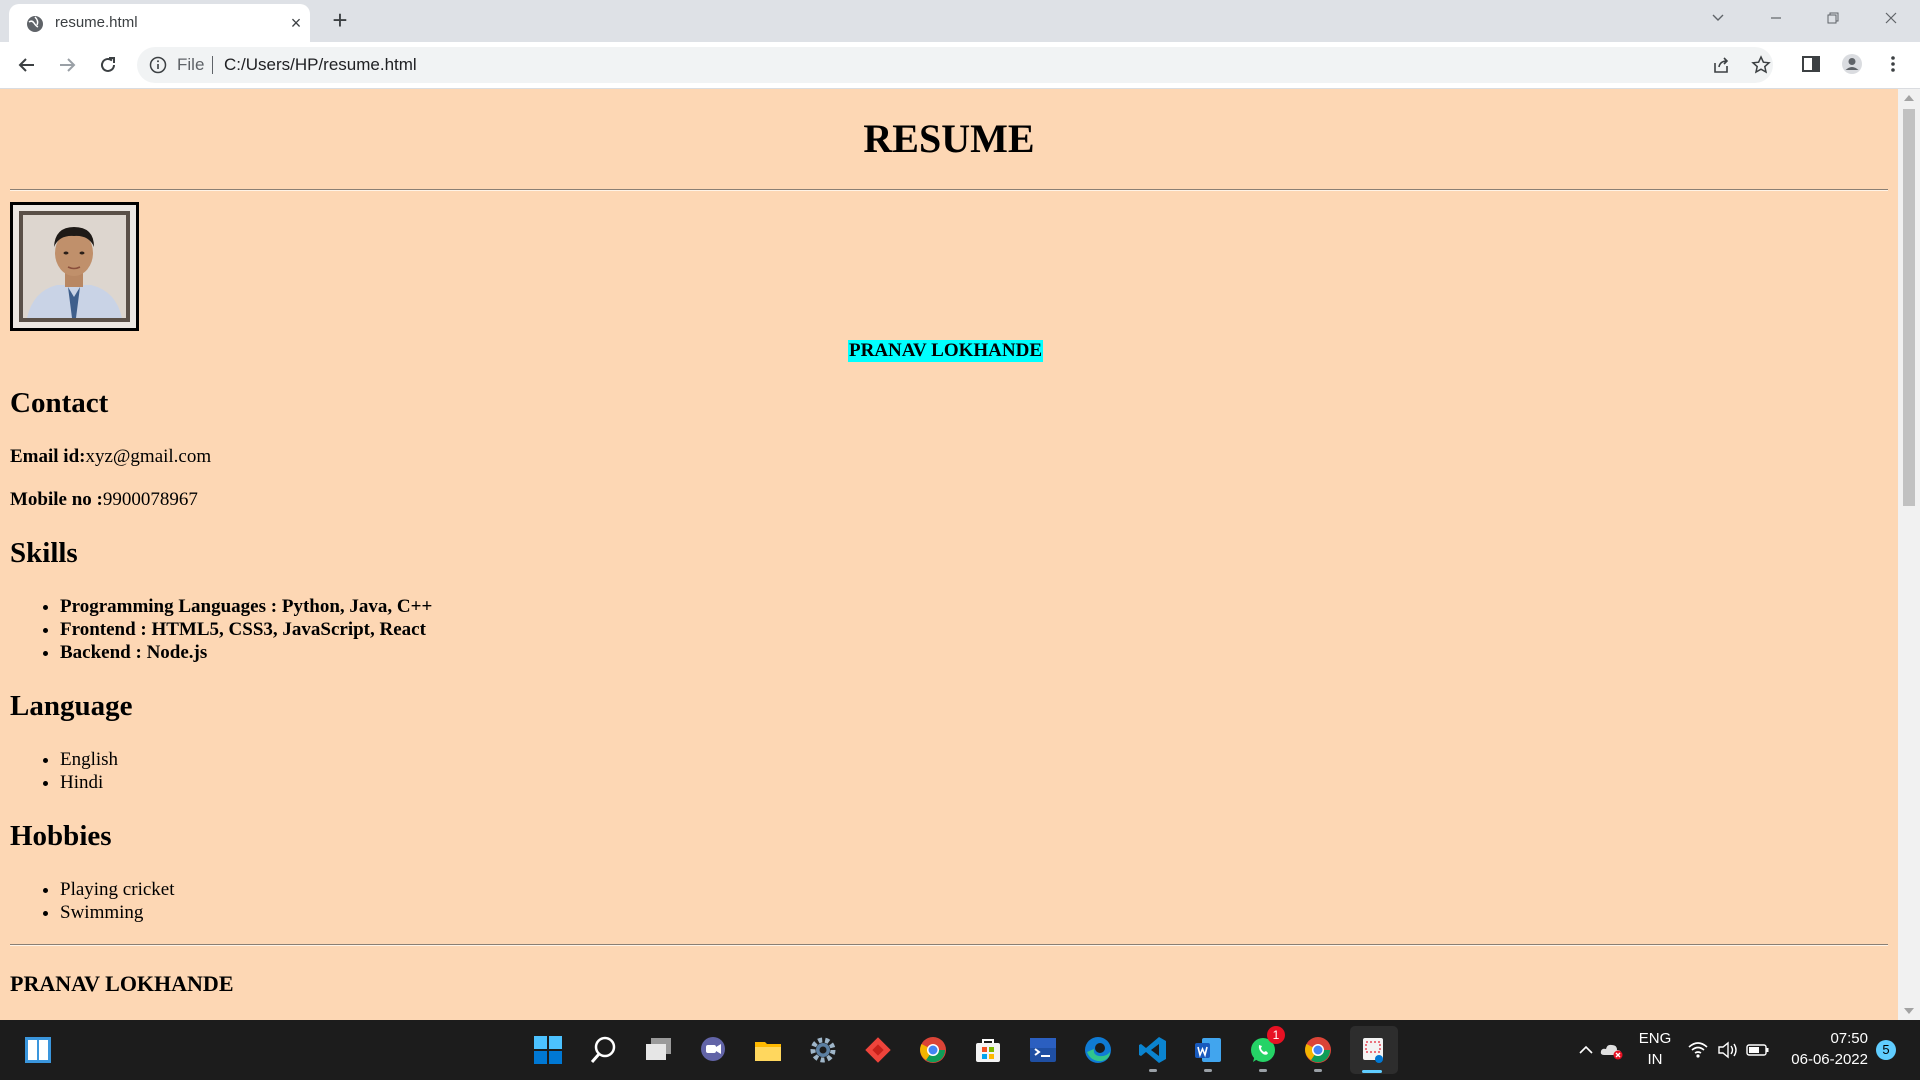 The width and height of the screenshot is (1920, 1080). Describe the element at coordinates (823, 1050) in the screenshot. I see `settings-gear-icon` at that location.